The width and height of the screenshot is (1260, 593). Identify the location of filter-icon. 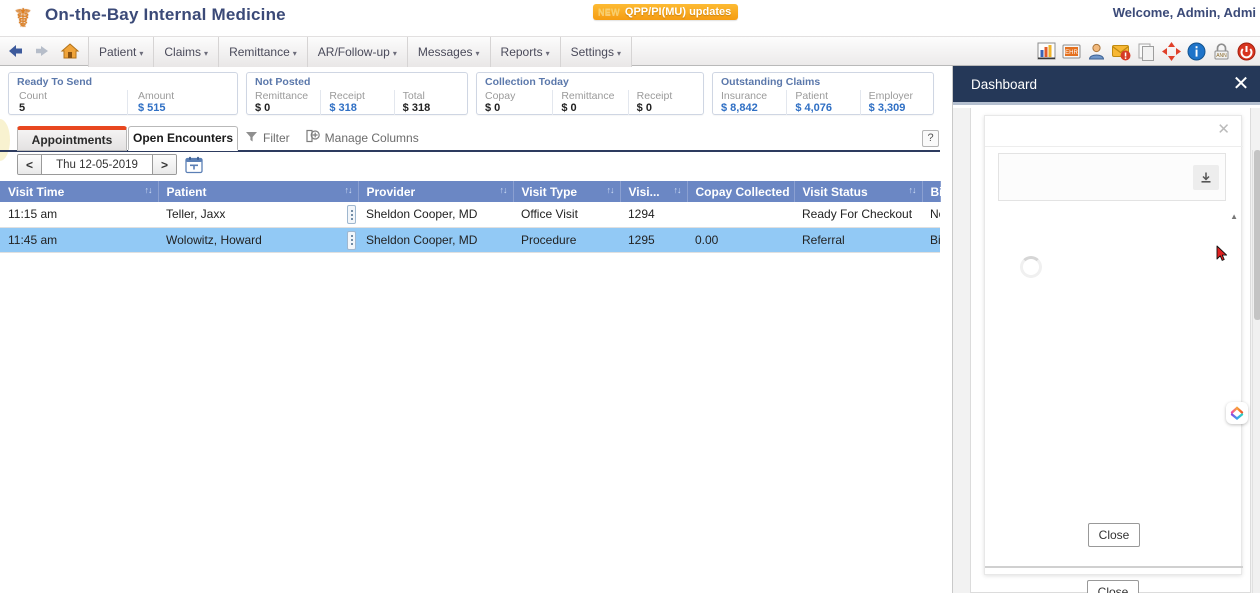
(251, 138).